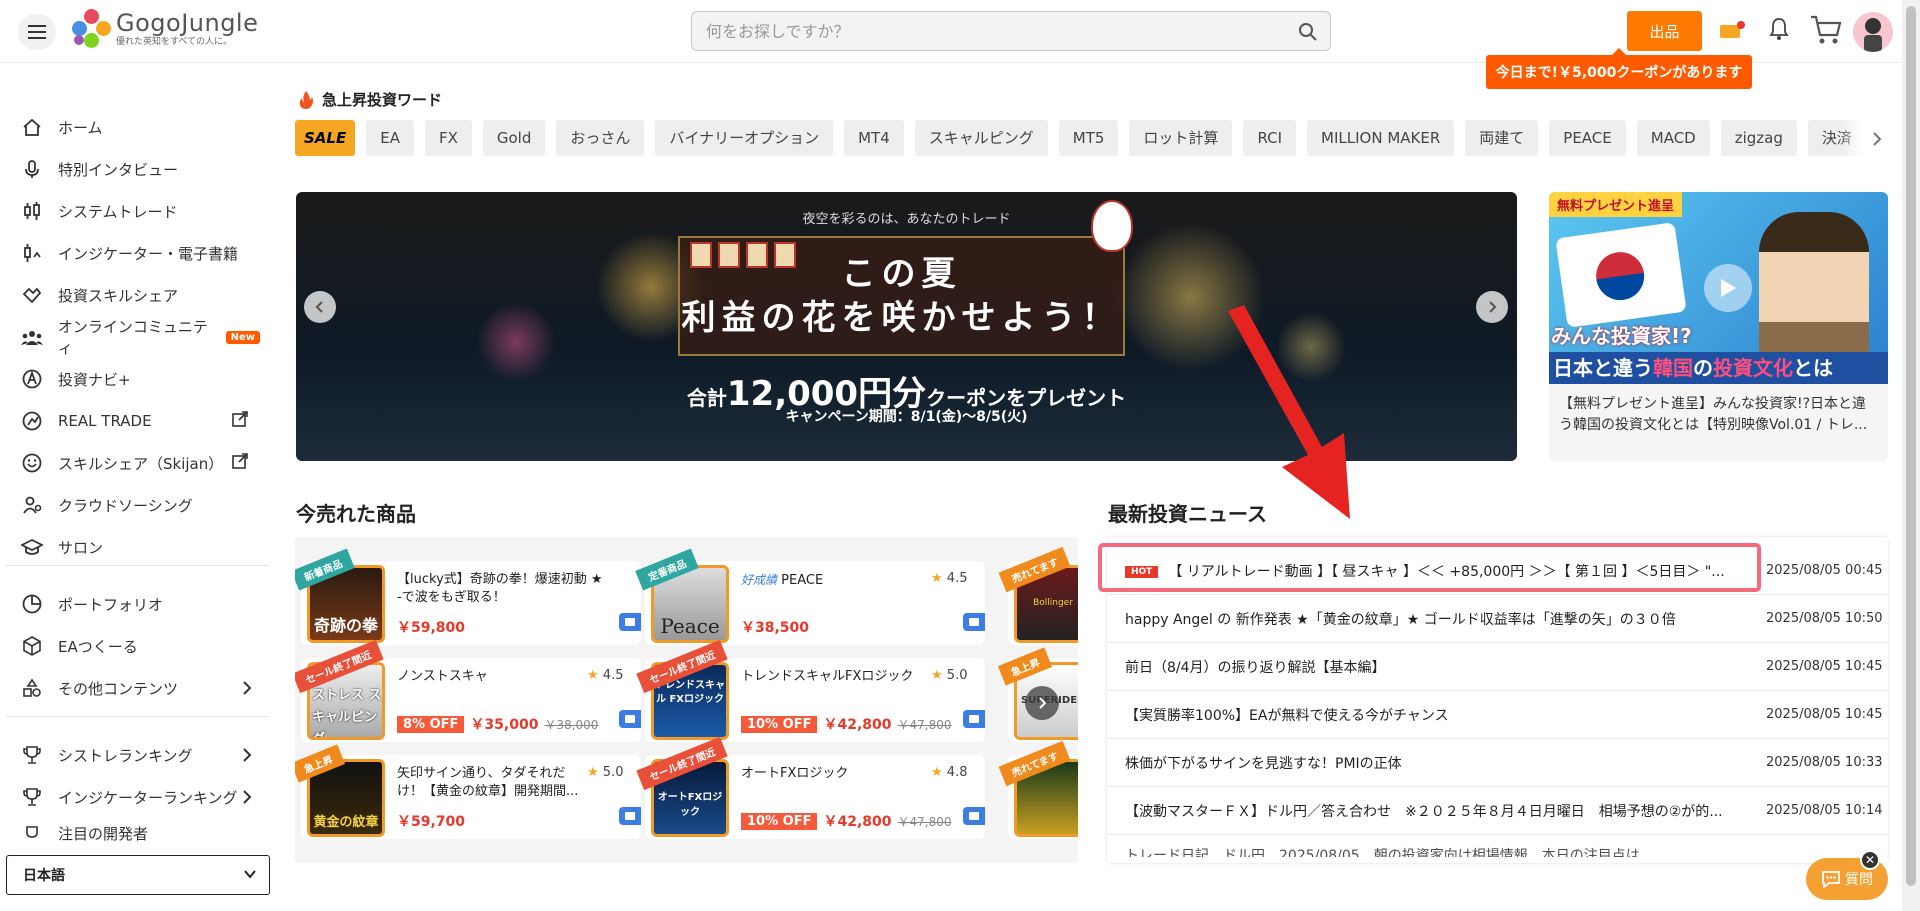  I want to click on thumbnail-text: 奇跡の拳, so click(345, 625).